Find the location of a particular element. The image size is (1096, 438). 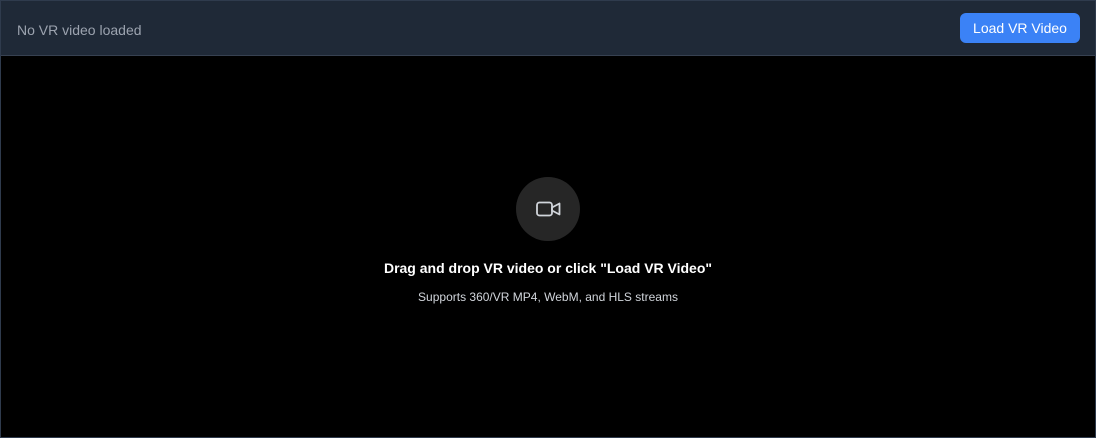

top-bar: No VR video loaded Load VR Video is located at coordinates (548, 28).